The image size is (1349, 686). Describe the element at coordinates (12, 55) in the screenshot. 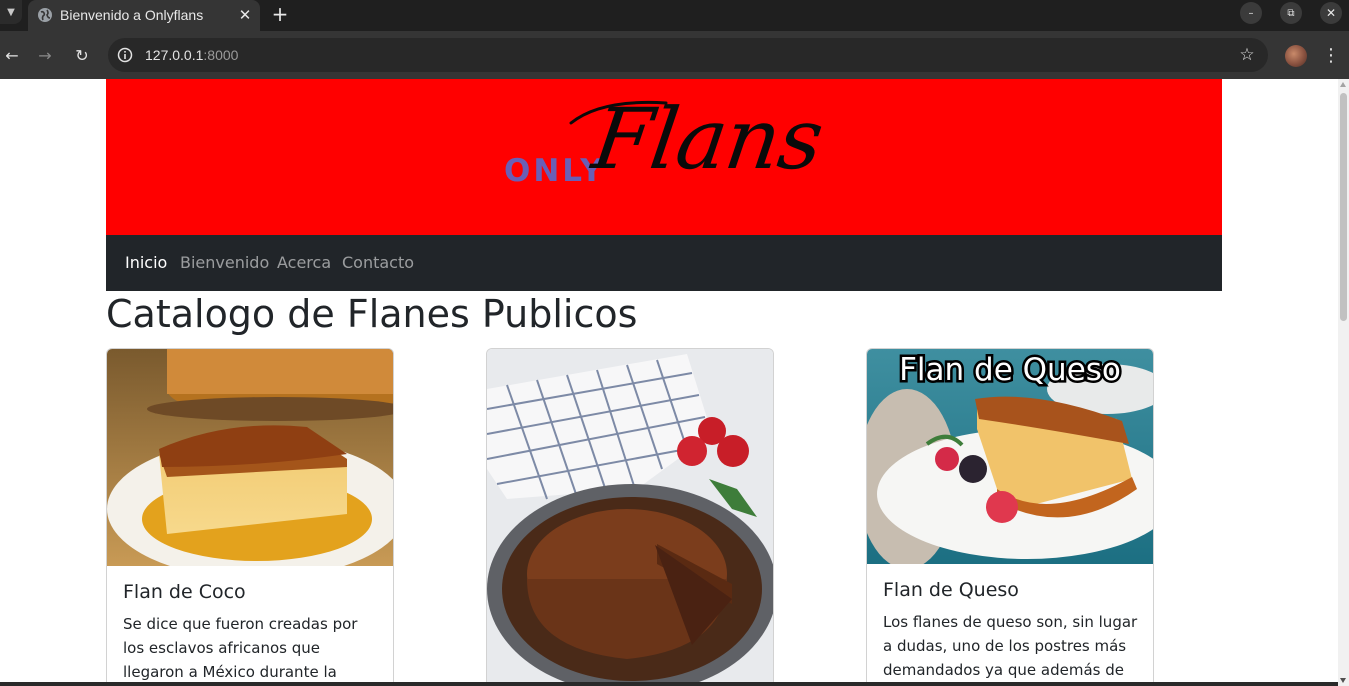

I see `back-arrow-icon: ←` at that location.